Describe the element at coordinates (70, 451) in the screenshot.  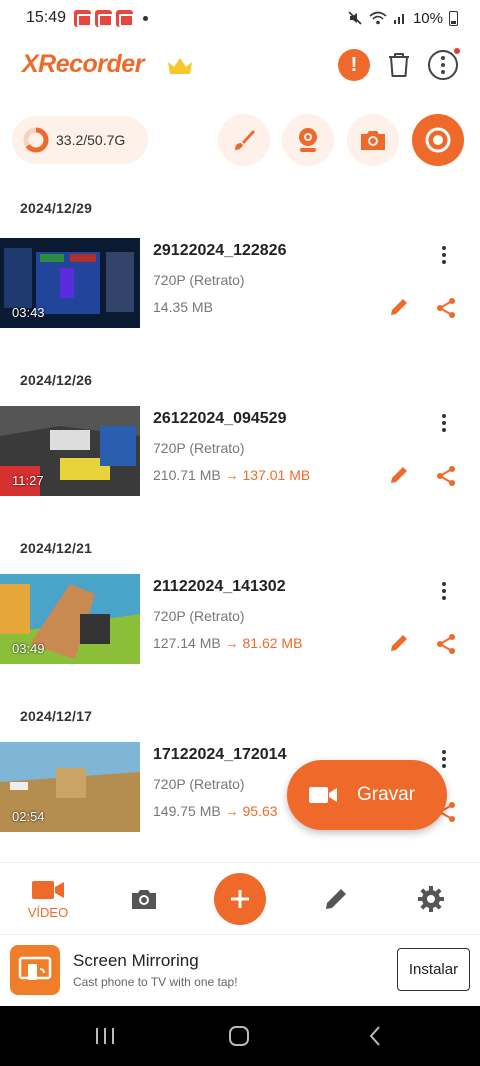
I see `video-thumbnail: 11:27` at that location.